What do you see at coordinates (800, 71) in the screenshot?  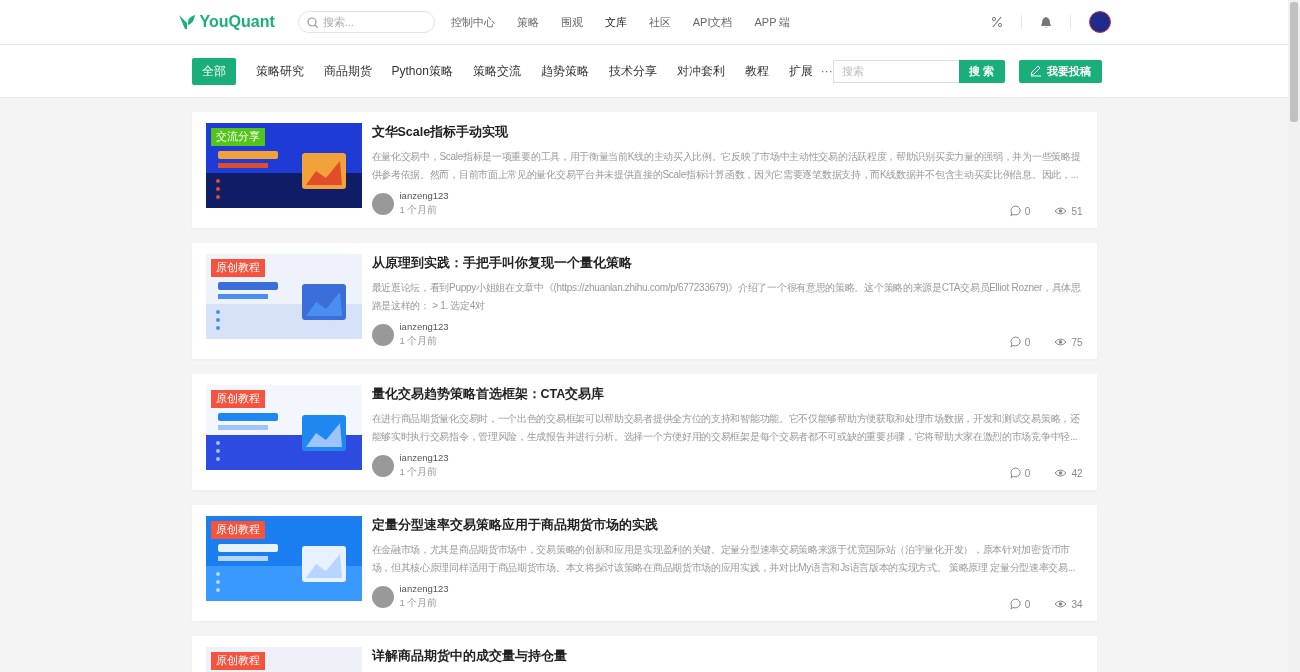 I see `category-tab: 扩展` at bounding box center [800, 71].